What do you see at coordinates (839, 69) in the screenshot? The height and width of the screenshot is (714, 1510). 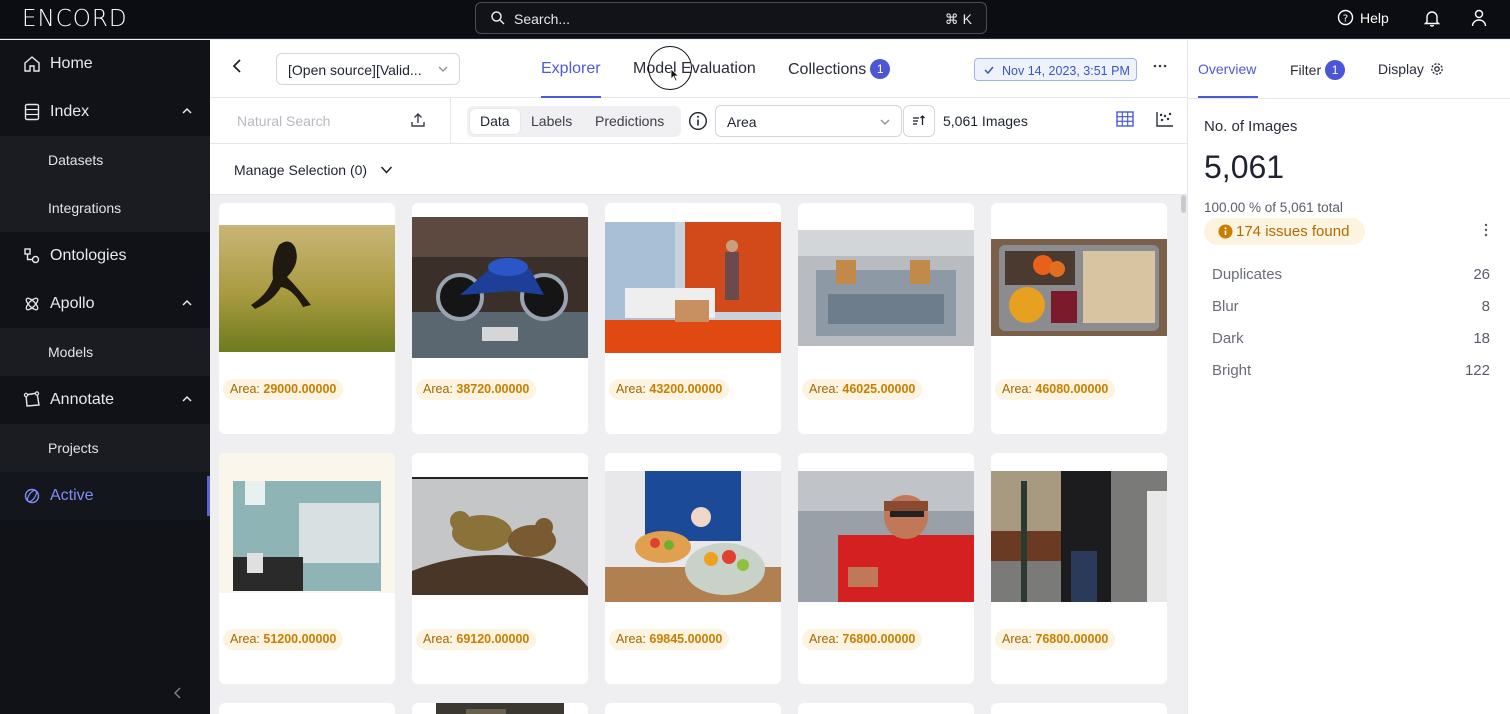 I see `tab-collections: Collections 1` at bounding box center [839, 69].